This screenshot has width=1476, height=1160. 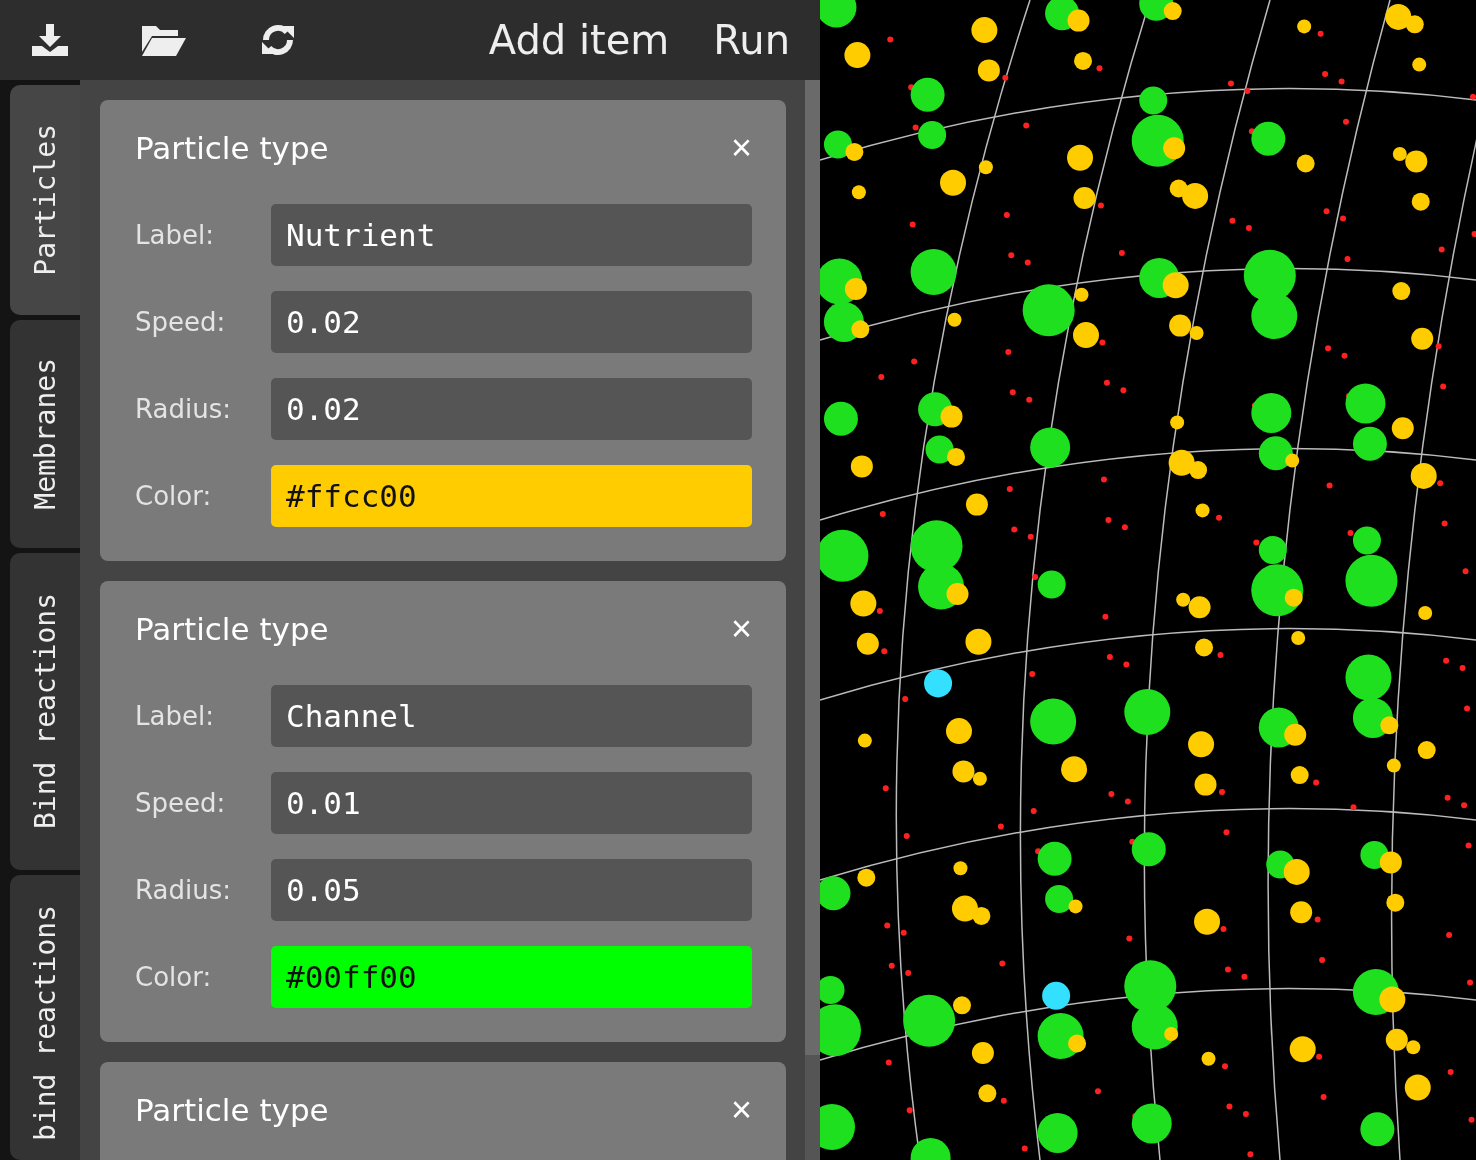 I want to click on color-field: #ffcc00, so click(x=511, y=496).